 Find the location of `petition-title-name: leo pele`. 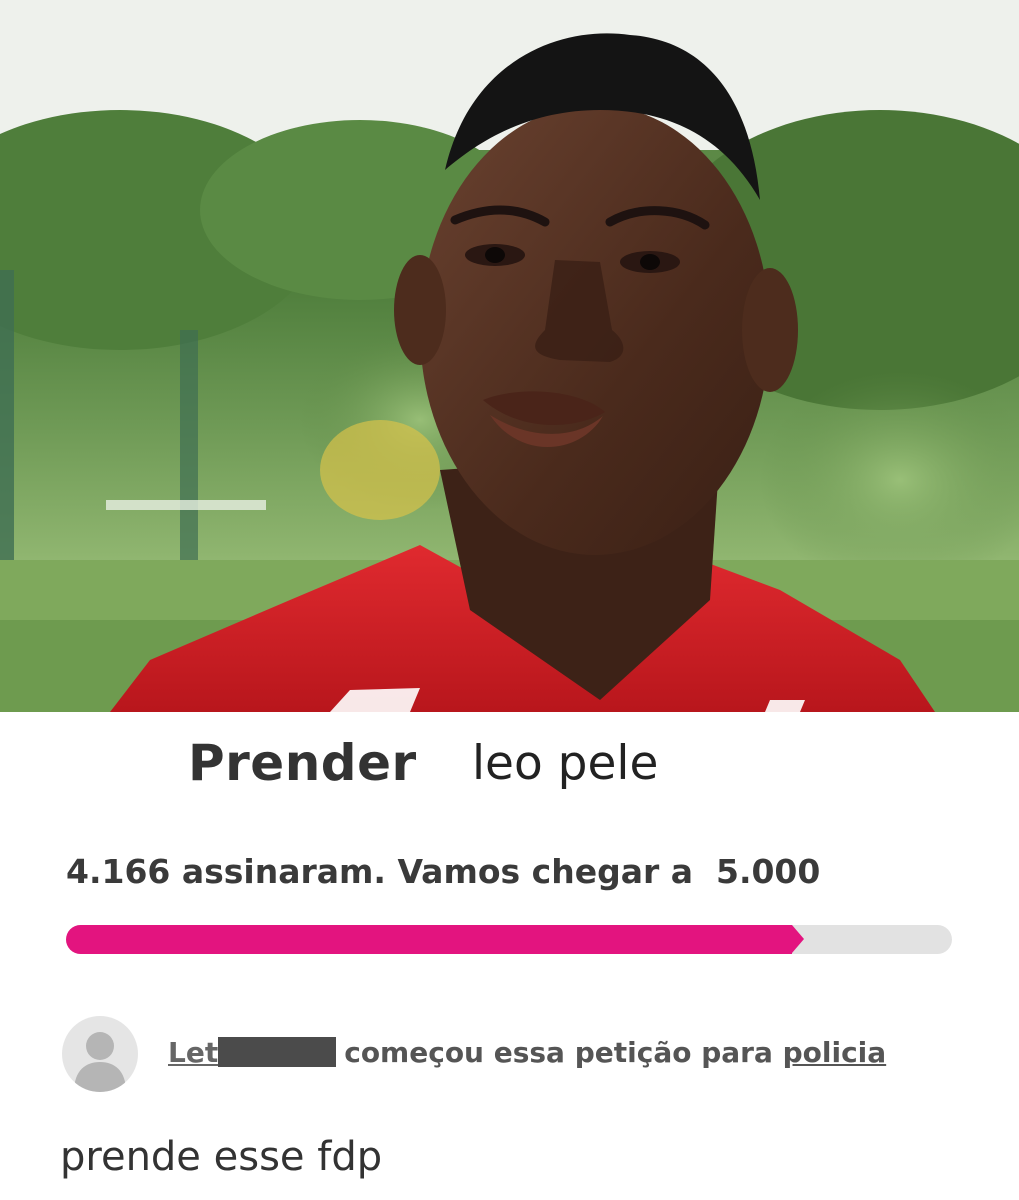

petition-title-name: leo pele is located at coordinates (565, 763).